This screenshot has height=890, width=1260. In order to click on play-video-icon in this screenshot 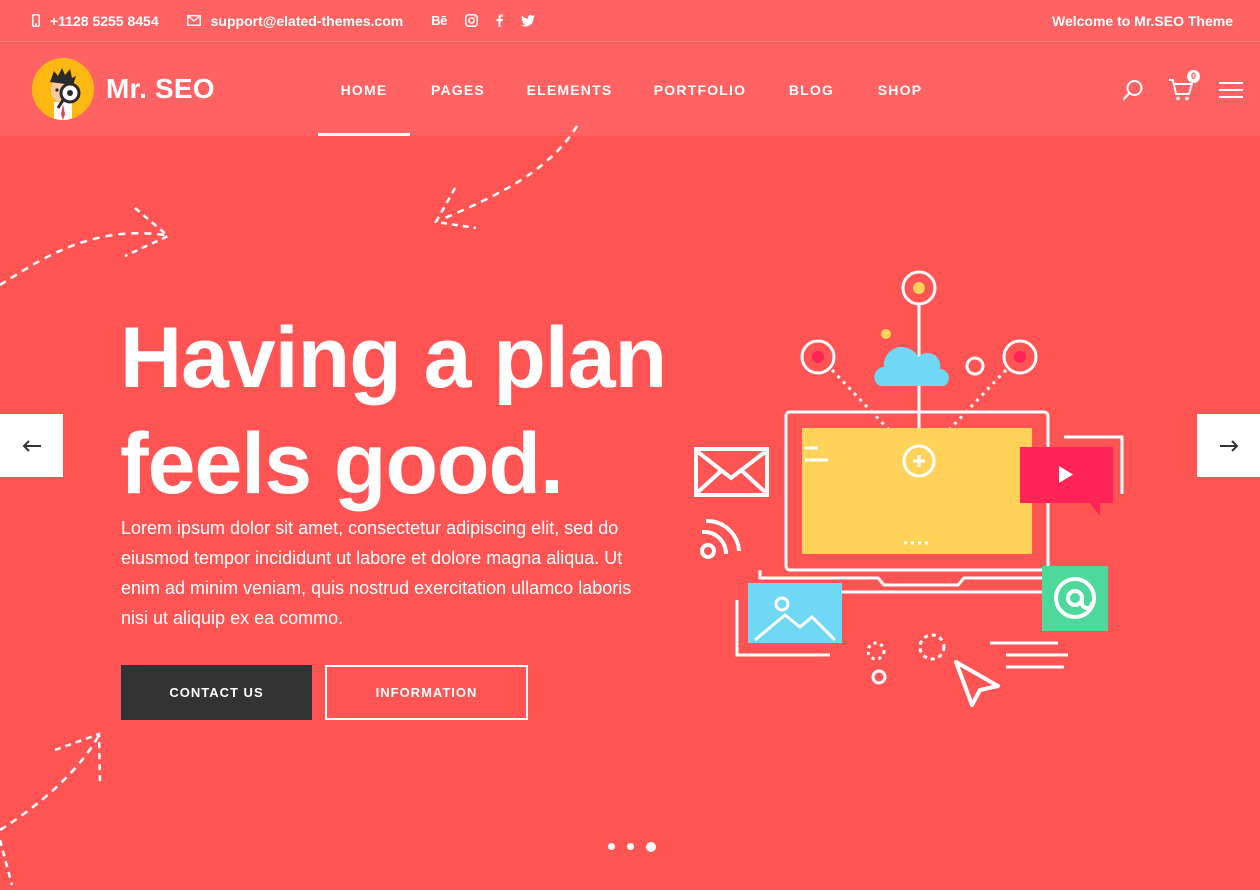, I will do `click(1066, 481)`.